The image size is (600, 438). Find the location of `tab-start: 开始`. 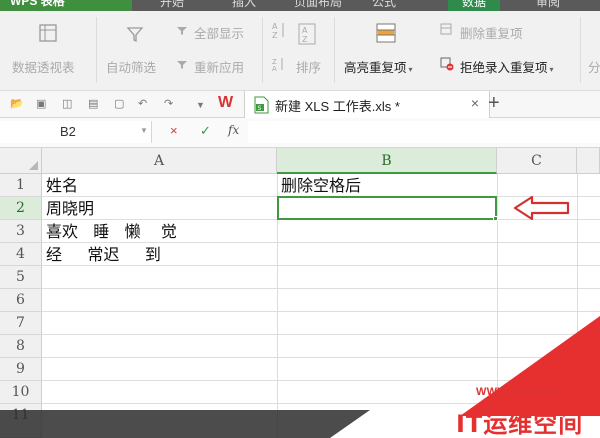

tab-start: 开始 is located at coordinates (172, 5).